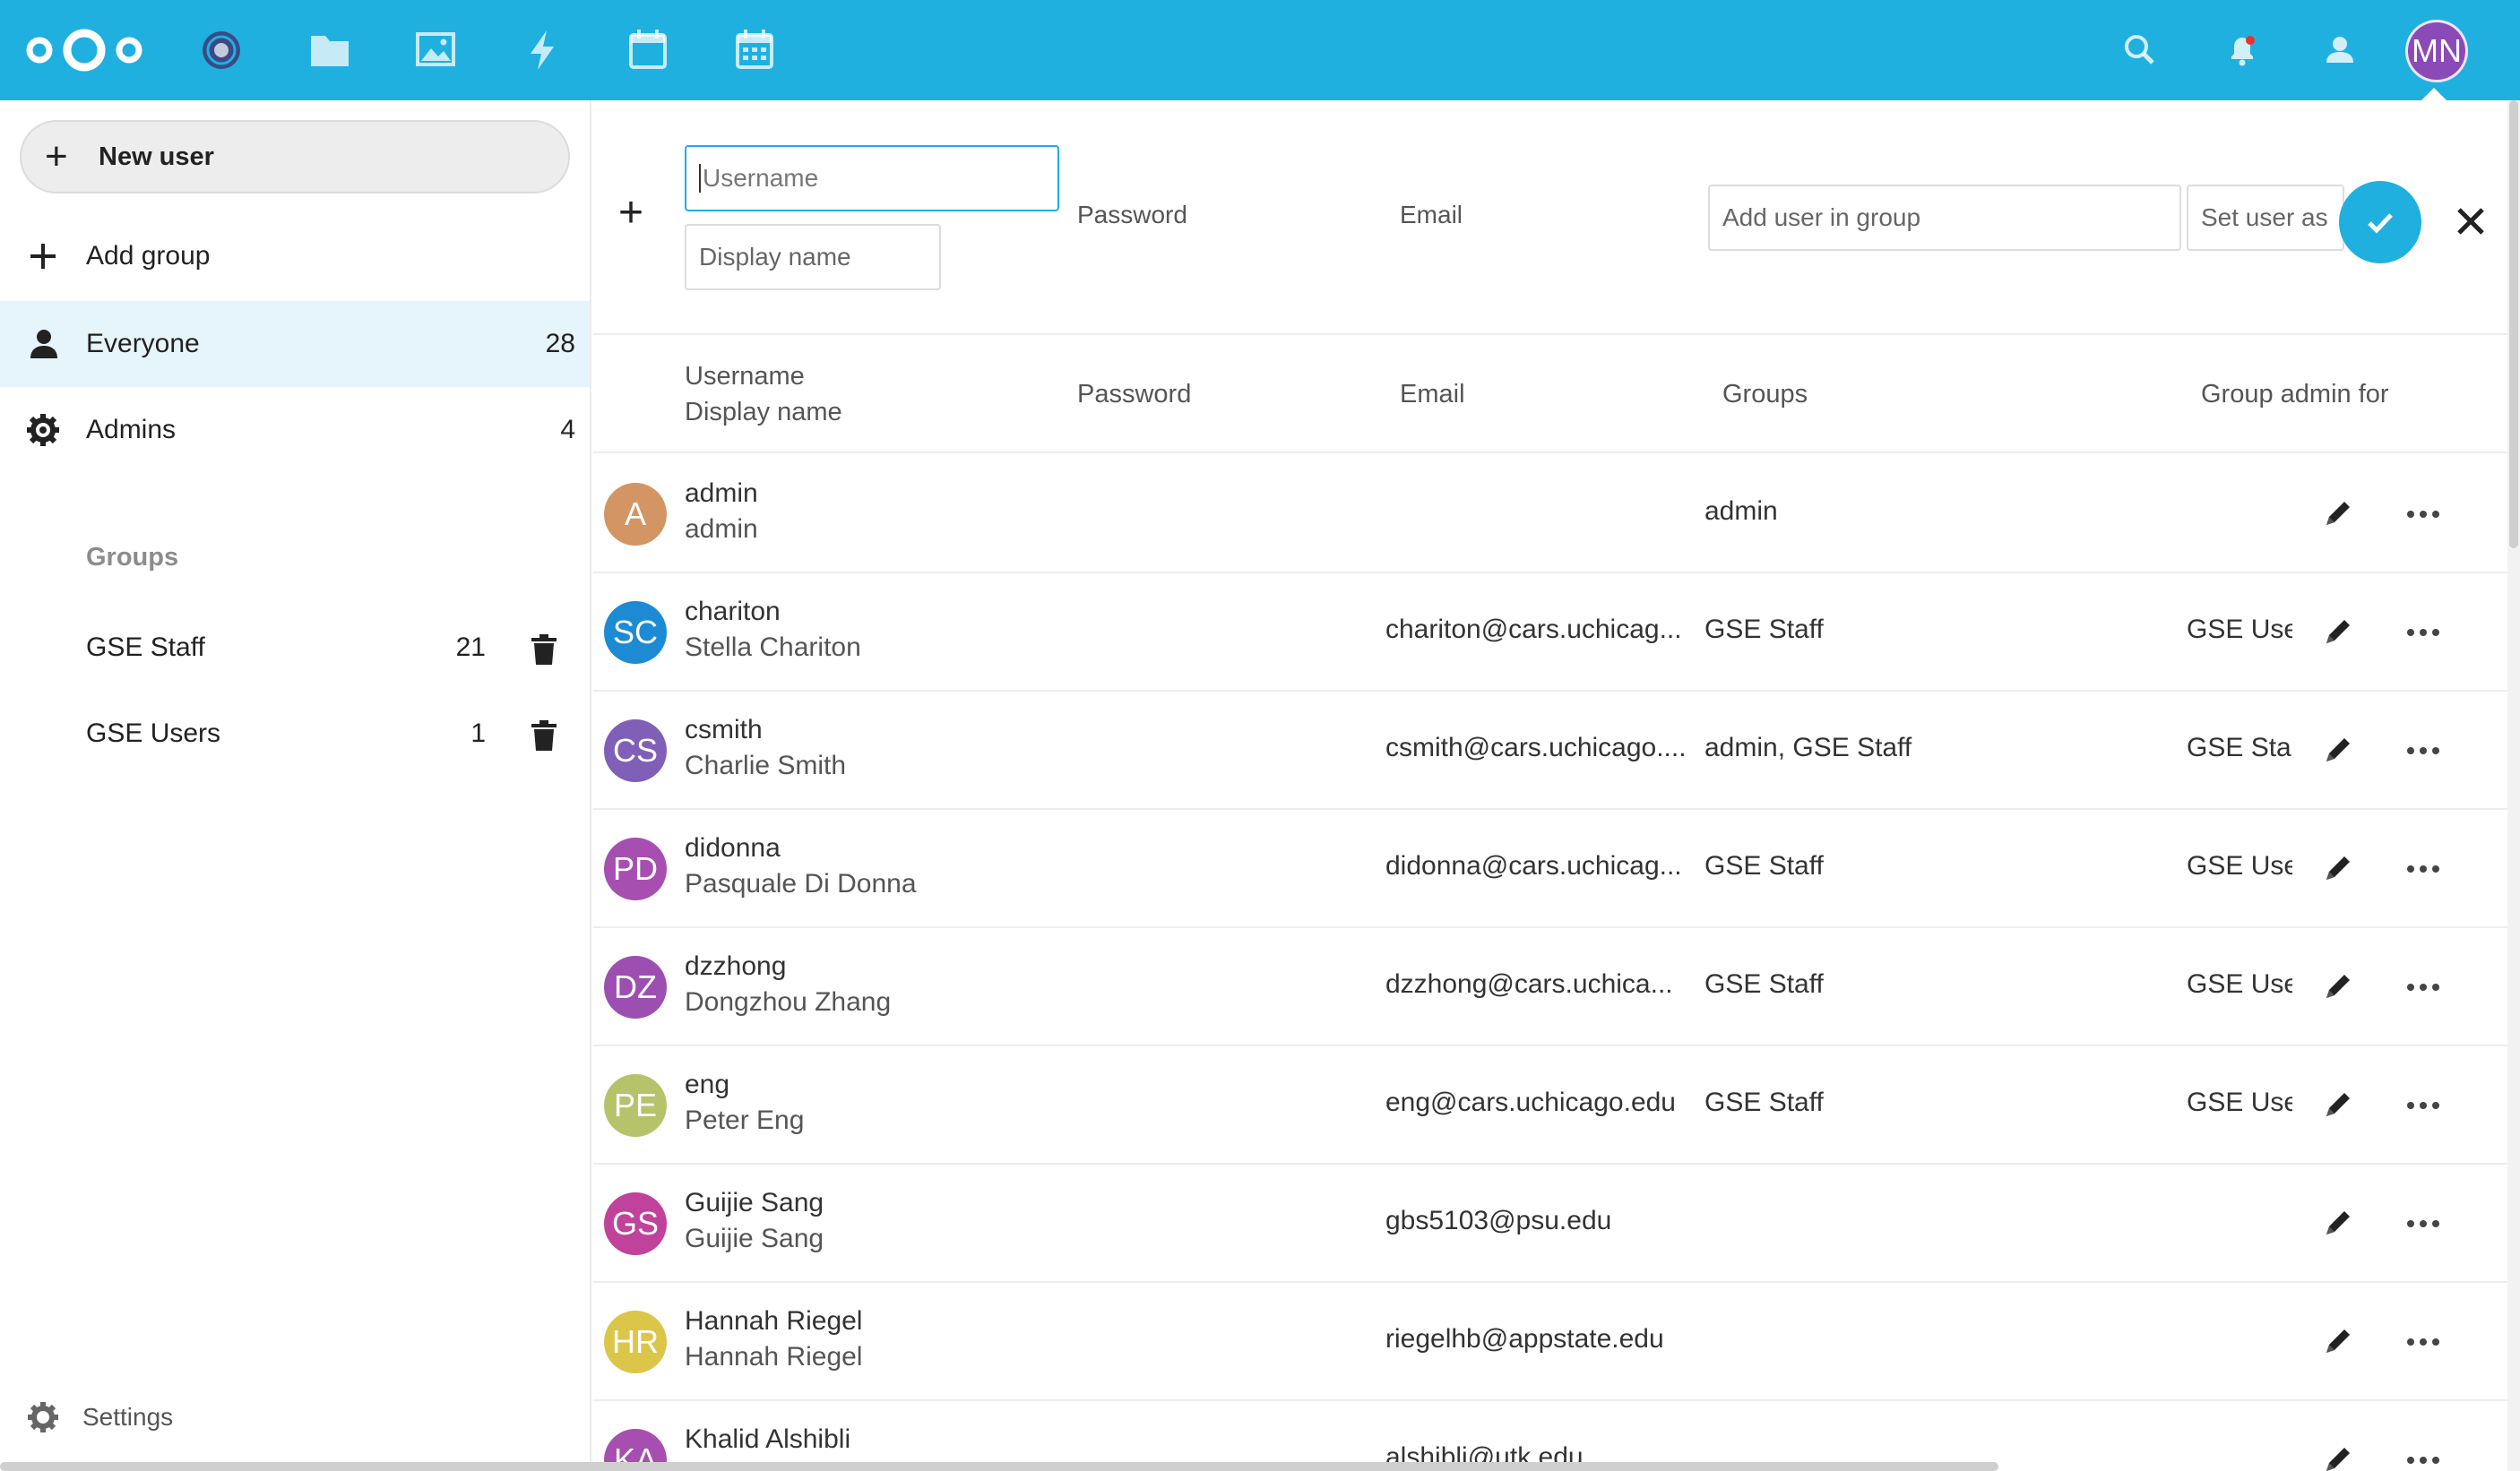 This screenshot has width=2520, height=1471. I want to click on col-username: Username, so click(745, 376).